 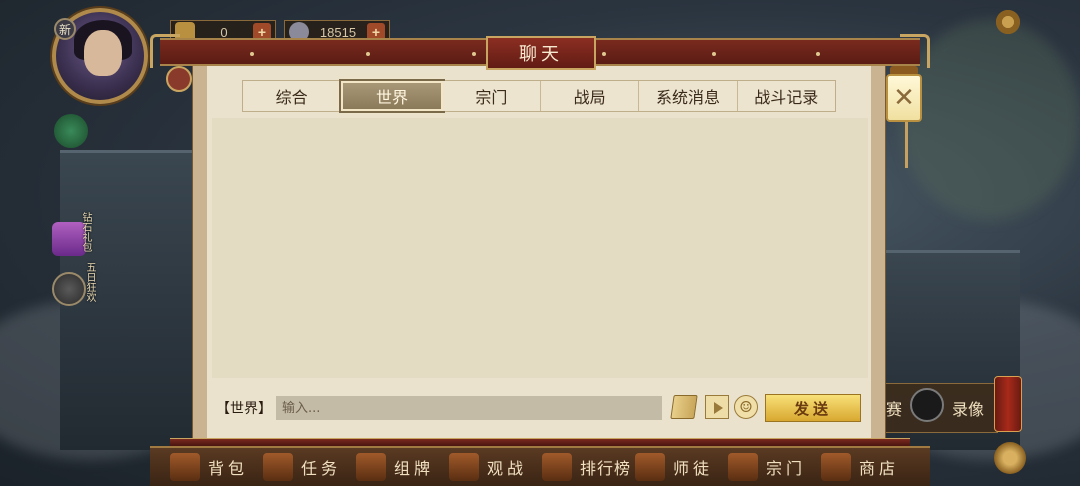 I want to click on sect-icon, so click(x=743, y=467).